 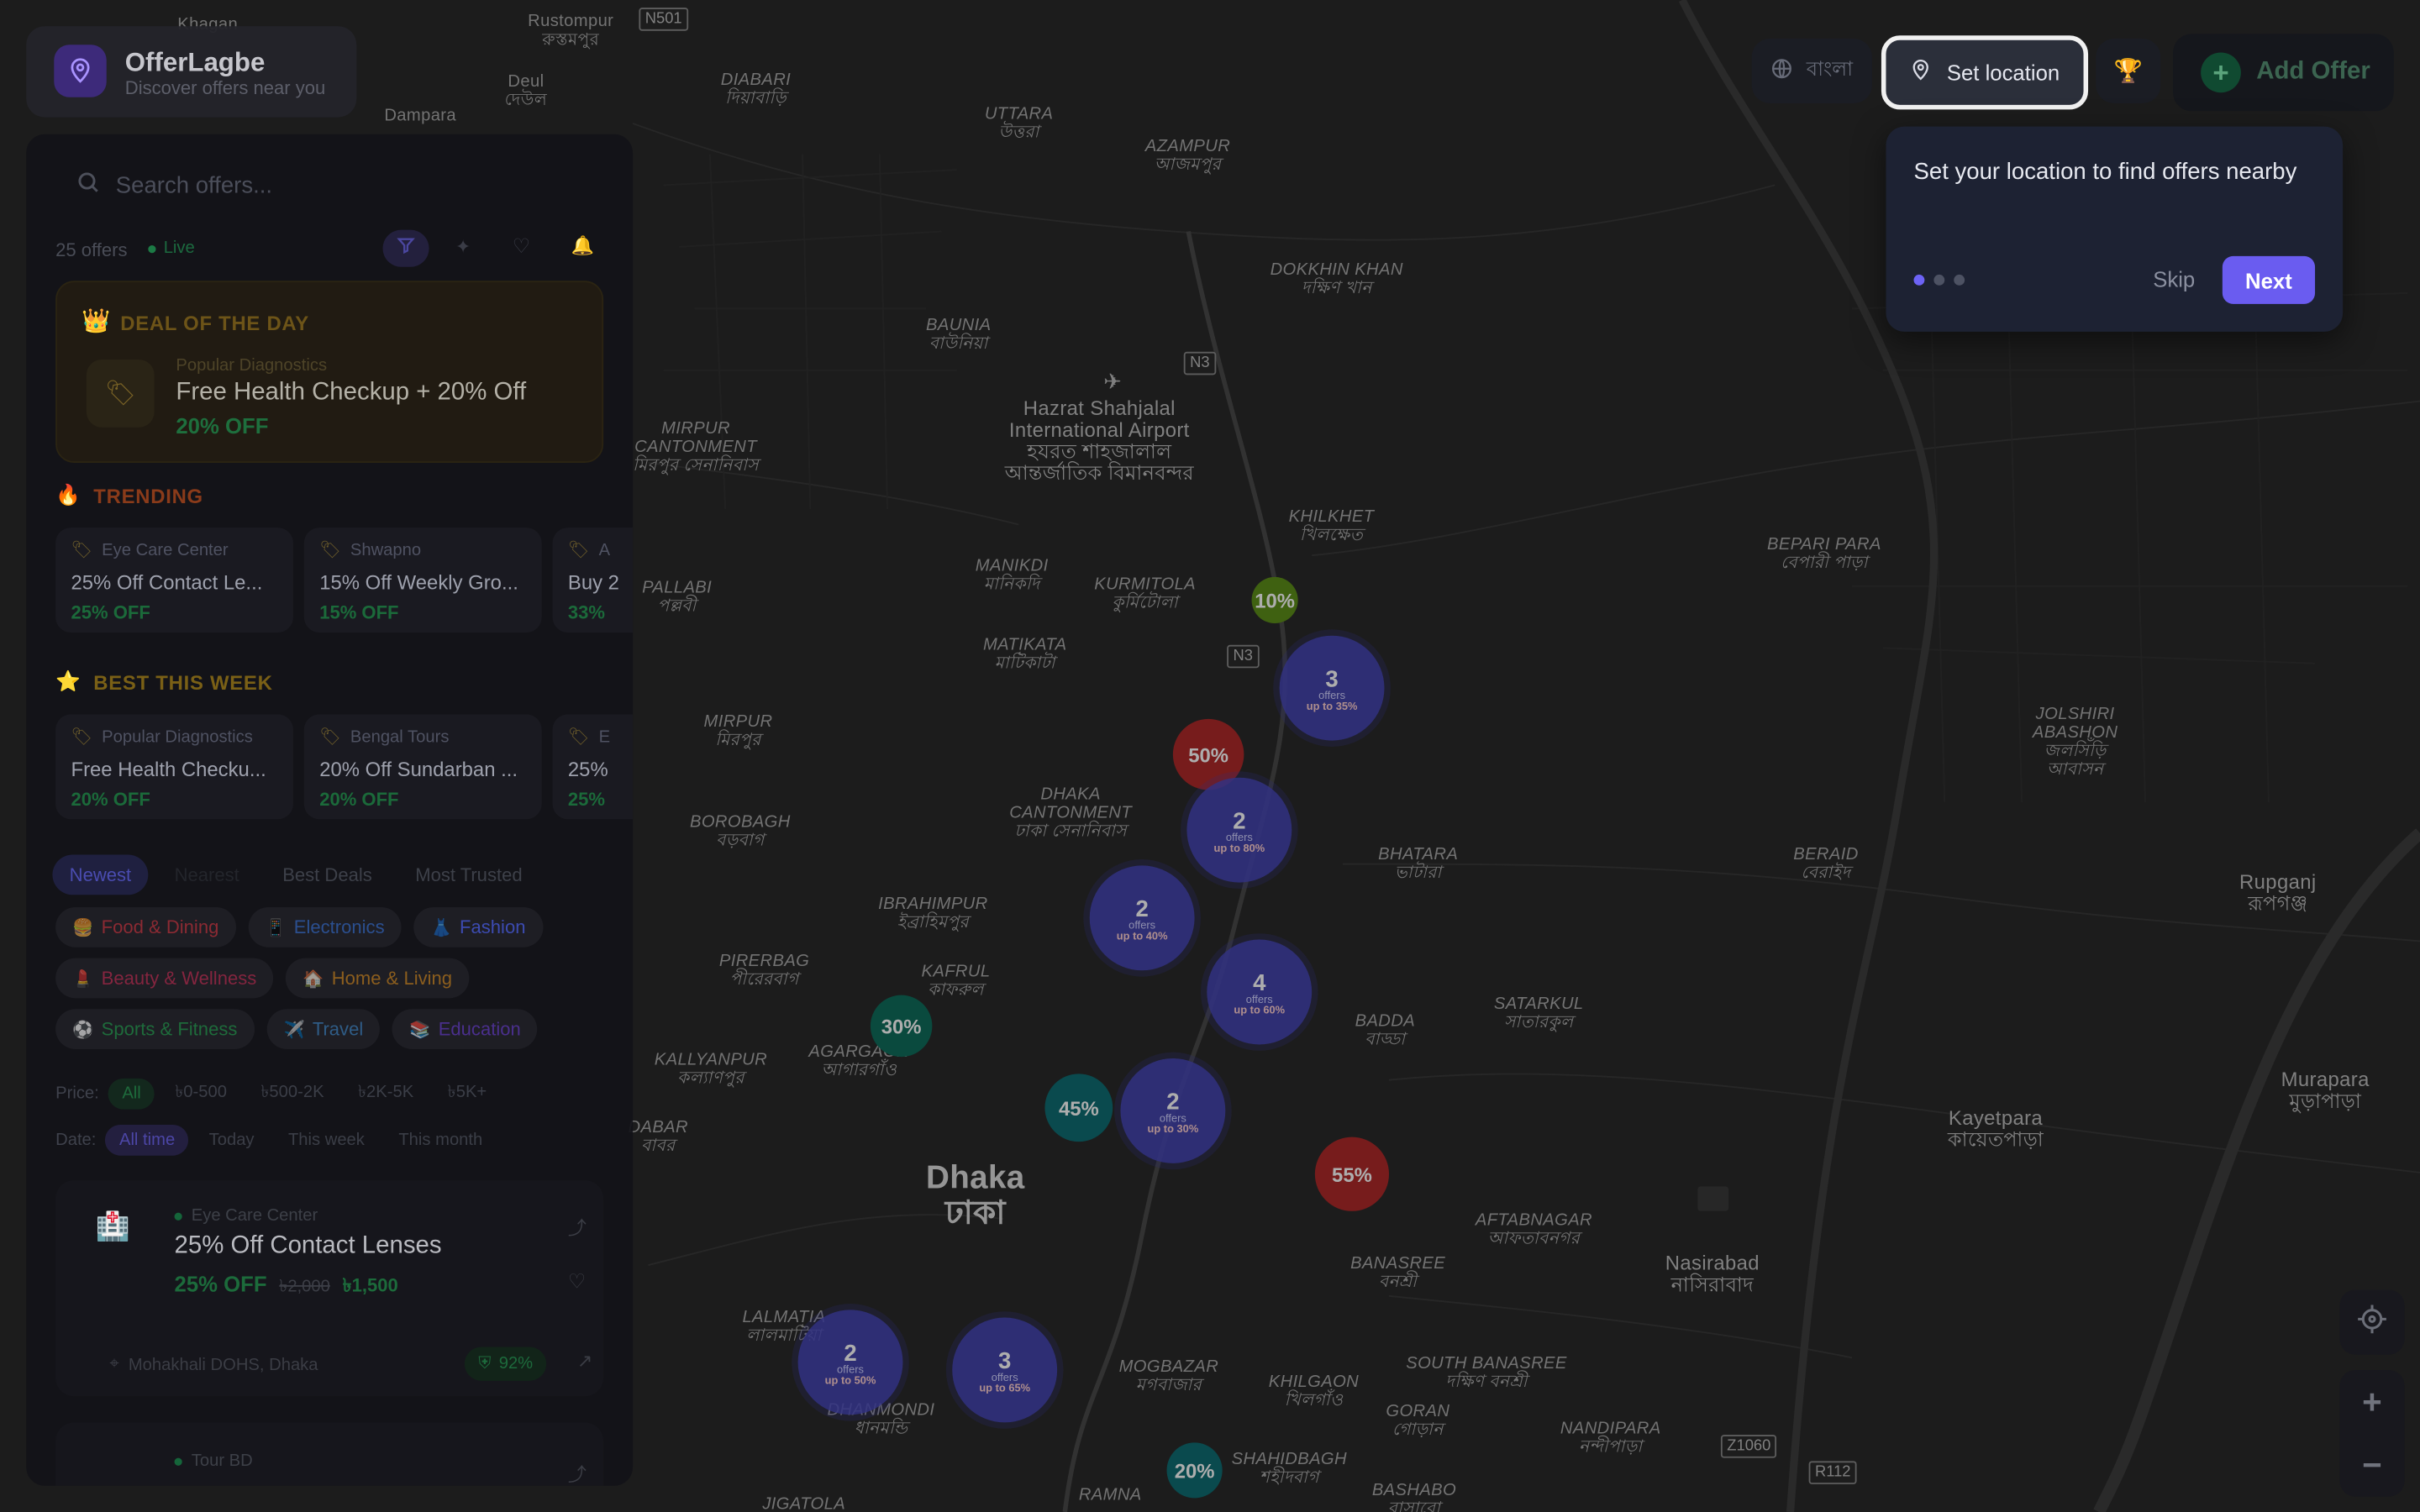 I want to click on category-label: Electronics, so click(x=339, y=927).